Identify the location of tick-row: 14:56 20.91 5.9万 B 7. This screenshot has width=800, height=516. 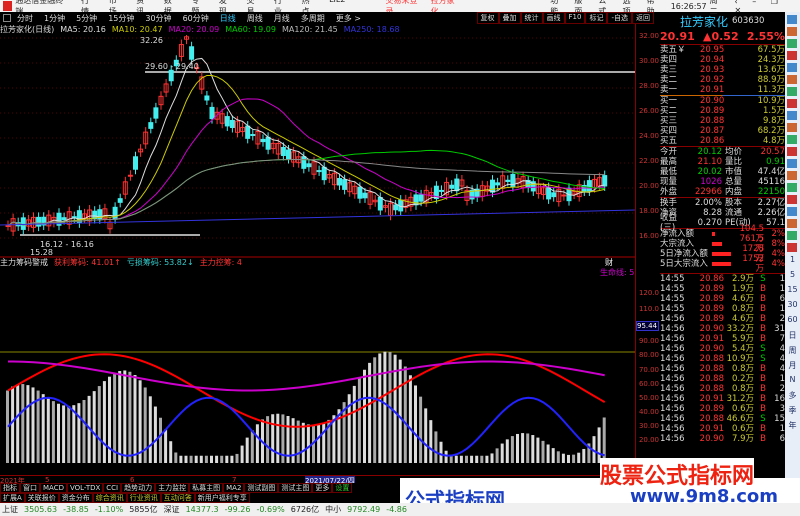
(722, 339).